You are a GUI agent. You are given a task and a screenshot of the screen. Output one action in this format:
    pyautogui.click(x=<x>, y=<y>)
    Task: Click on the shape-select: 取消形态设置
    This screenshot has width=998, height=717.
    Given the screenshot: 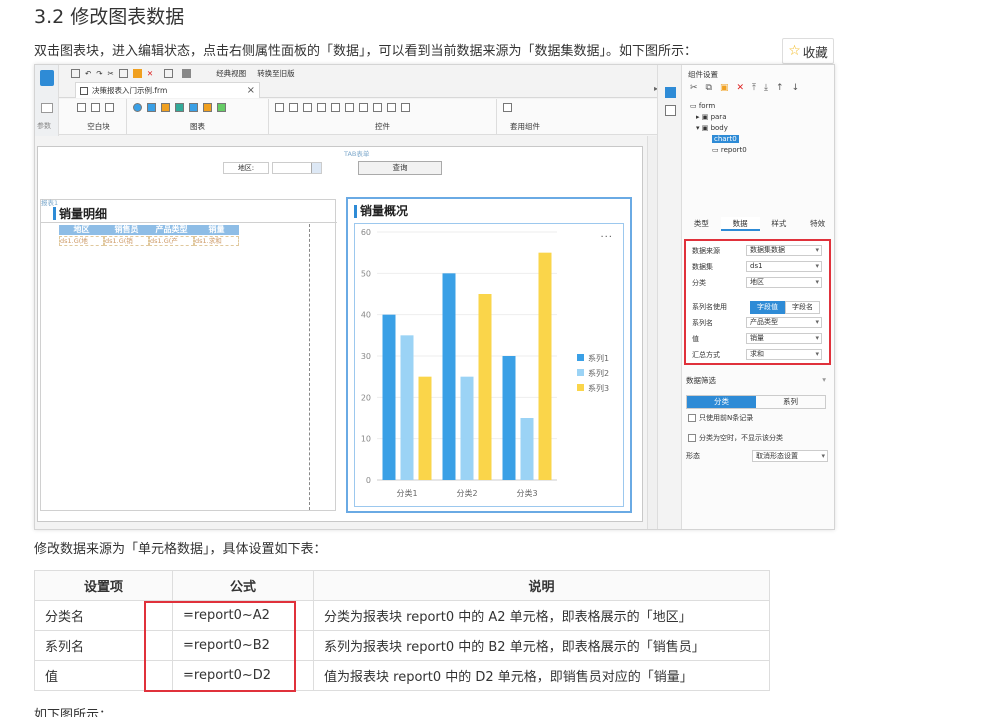 What is the action you would take?
    pyautogui.click(x=790, y=456)
    